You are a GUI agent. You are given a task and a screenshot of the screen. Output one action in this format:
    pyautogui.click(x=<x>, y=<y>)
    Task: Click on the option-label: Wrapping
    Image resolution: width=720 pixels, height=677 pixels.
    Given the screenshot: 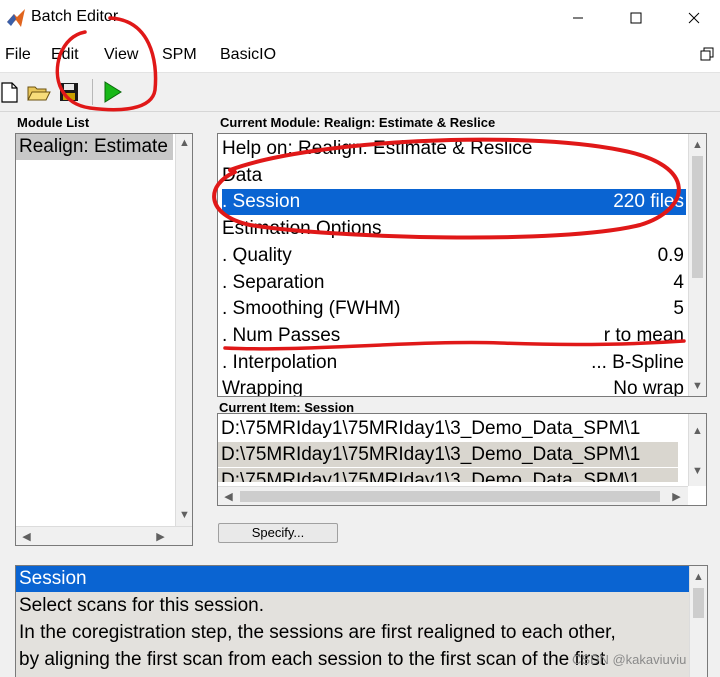 What is the action you would take?
    pyautogui.click(x=262, y=387)
    